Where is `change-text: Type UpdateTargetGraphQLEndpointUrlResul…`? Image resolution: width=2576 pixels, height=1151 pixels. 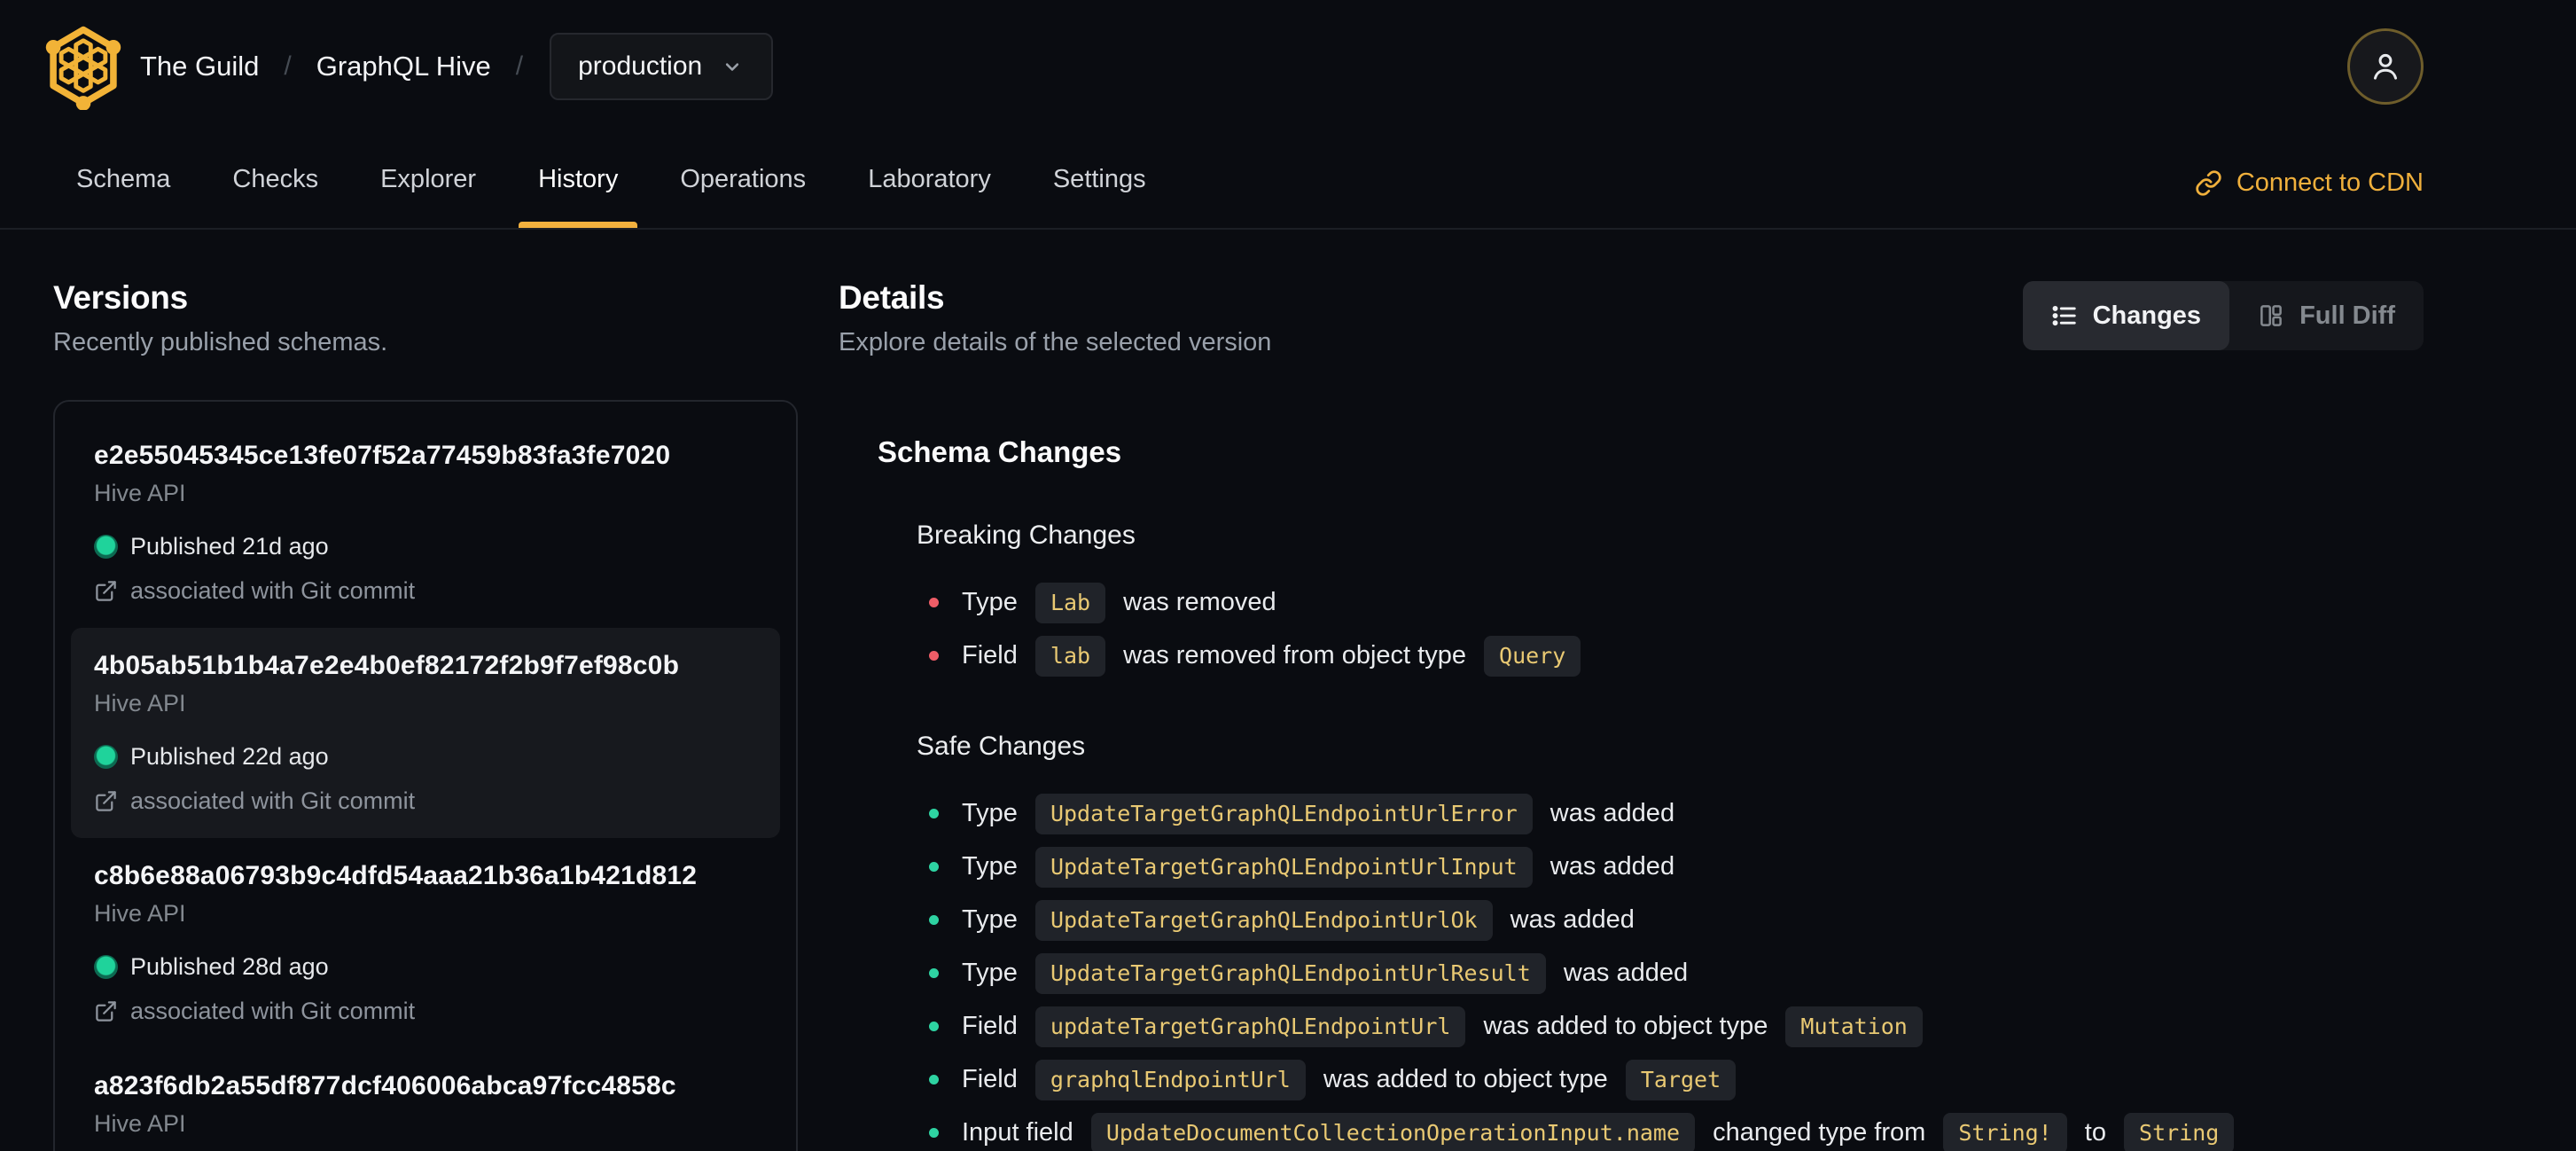
change-text: Type UpdateTargetGraphQLEndpointUrlResul… is located at coordinates (1325, 973).